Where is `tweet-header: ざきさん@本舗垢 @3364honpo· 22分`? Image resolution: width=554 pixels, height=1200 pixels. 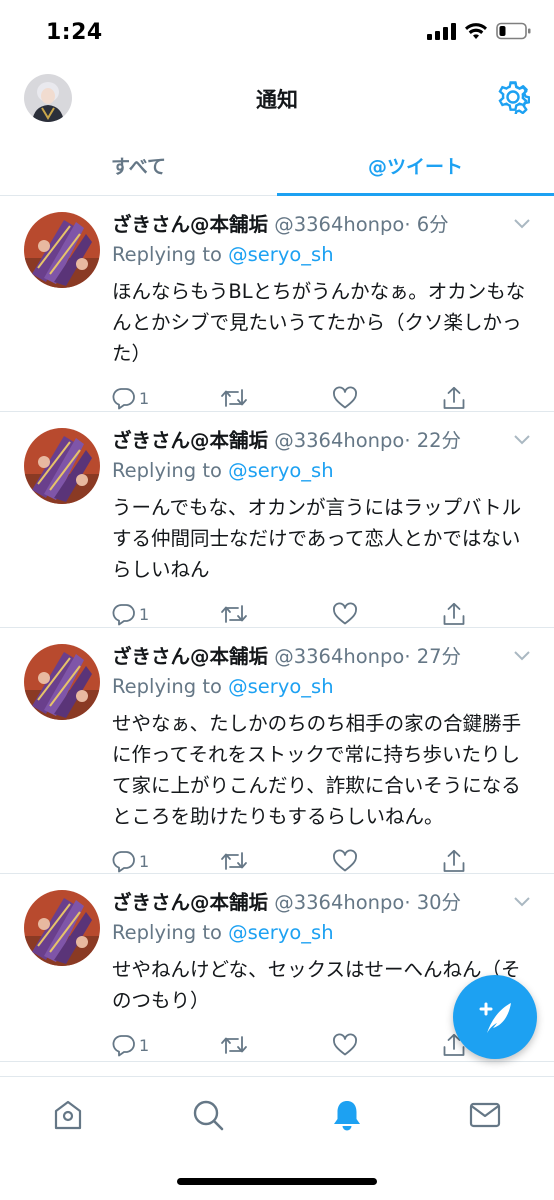
tweet-header: ざきさん@本舗垢 @3364honpo· 22分 is located at coordinates (322, 441).